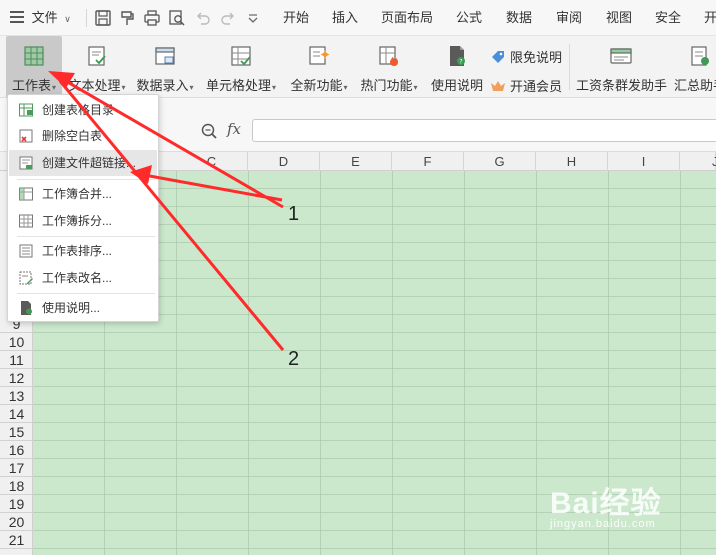 The height and width of the screenshot is (555, 716). What do you see at coordinates (253, 18) in the screenshot?
I see `quick-access-more-icon` at bounding box center [253, 18].